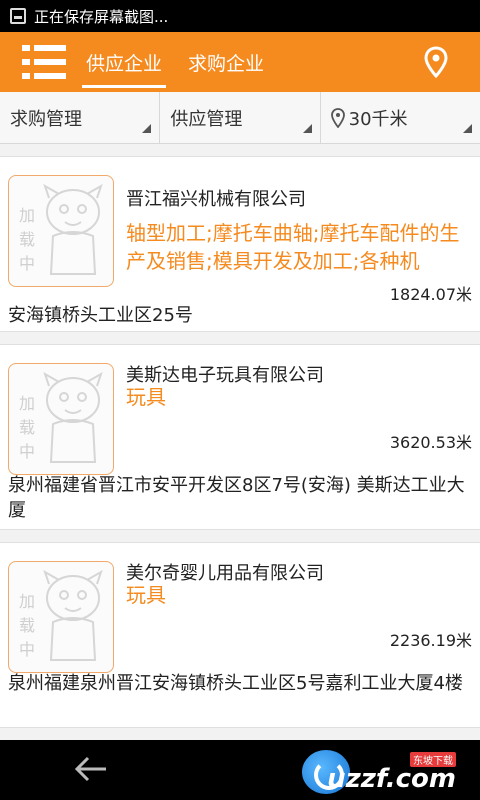 The width and height of the screenshot is (480, 800). What do you see at coordinates (235, 683) in the screenshot?
I see `company-address: 泉州福建泉州晋江安海镇桥头工业区5号嘉利工业大厦4楼` at bounding box center [235, 683].